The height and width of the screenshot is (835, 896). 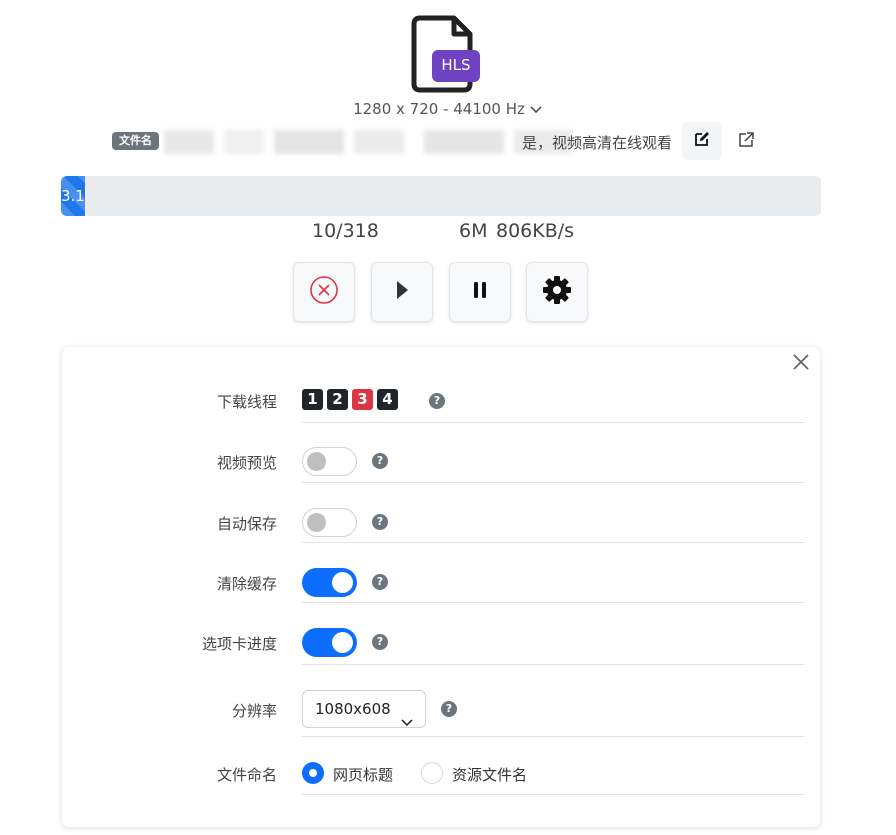 I want to click on setting-label-resolution: 分辨率, so click(x=254, y=711).